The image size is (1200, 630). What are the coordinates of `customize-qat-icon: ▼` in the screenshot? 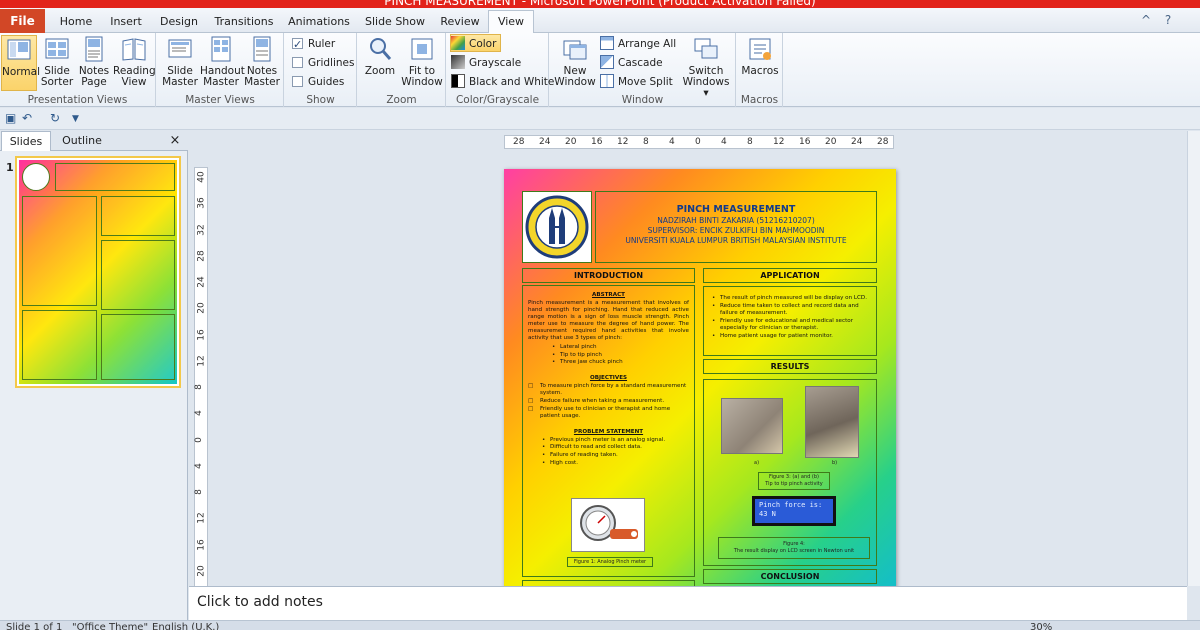 It's located at (75, 119).